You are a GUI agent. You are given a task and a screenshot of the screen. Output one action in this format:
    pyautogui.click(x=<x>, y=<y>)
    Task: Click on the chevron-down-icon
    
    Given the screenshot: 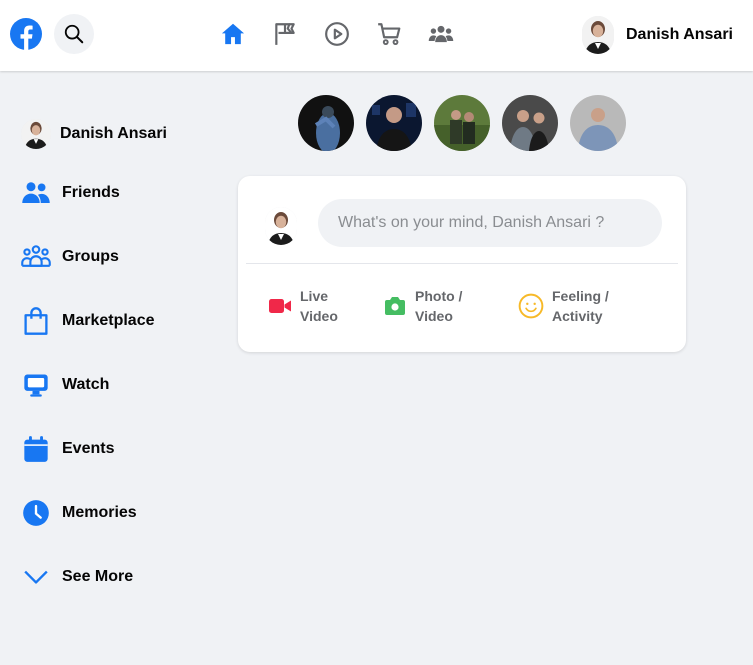 What is the action you would take?
    pyautogui.click(x=36, y=577)
    